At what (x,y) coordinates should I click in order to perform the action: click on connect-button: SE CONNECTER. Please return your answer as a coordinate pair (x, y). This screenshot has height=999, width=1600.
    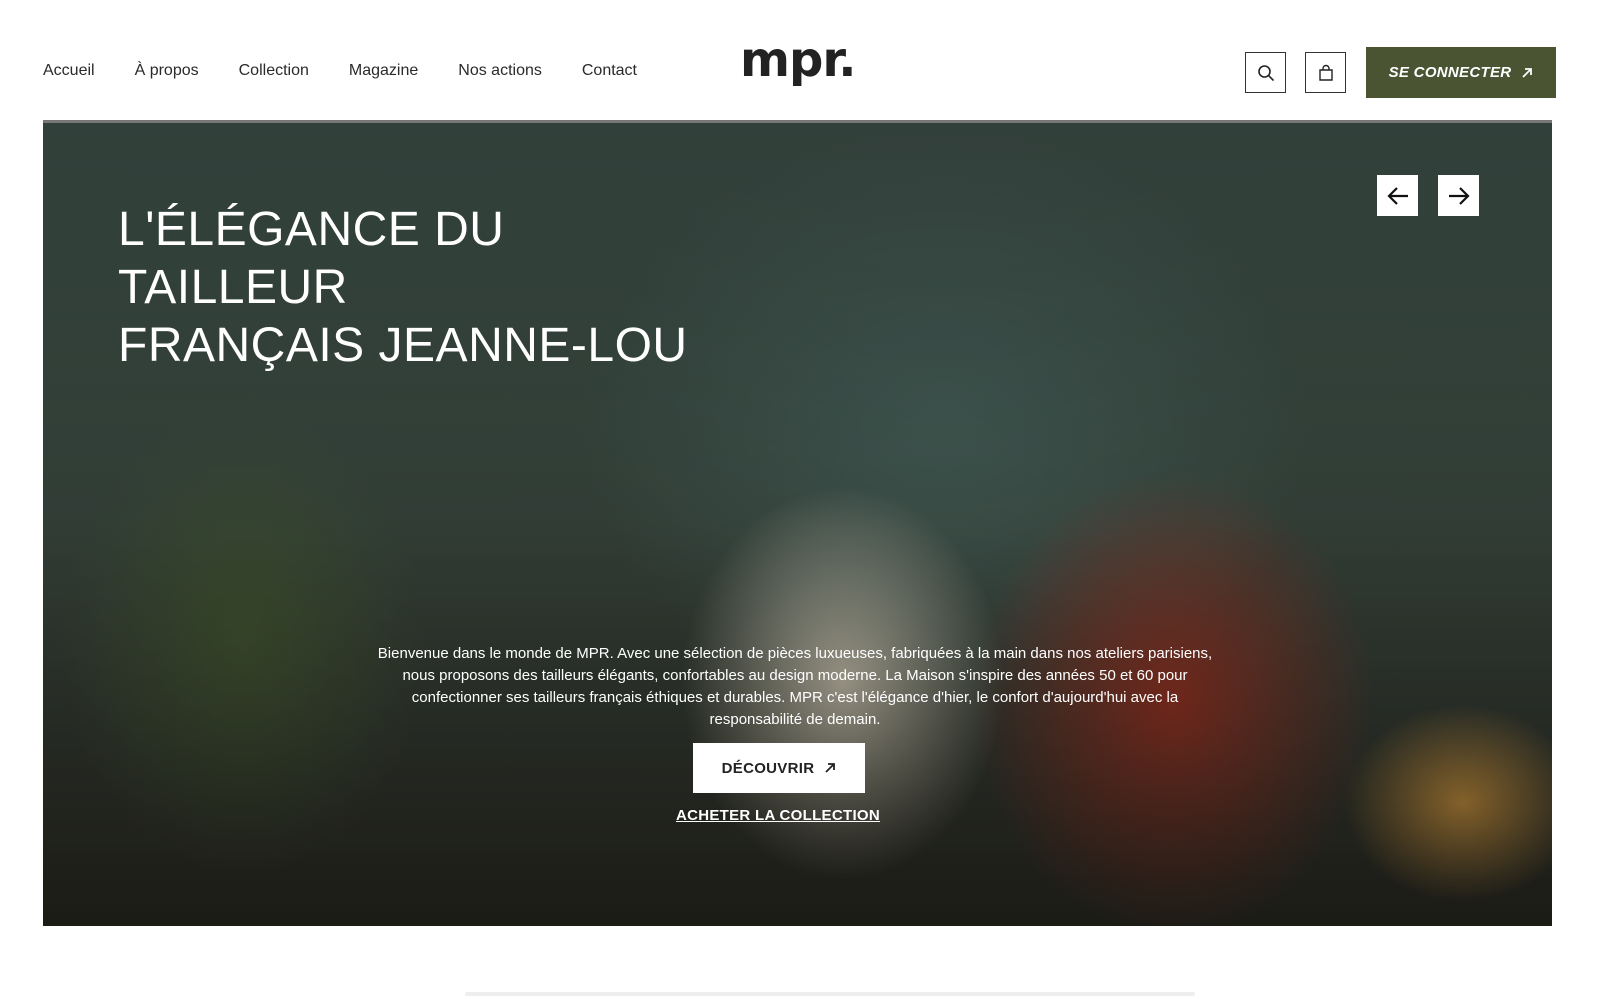
    Looking at the image, I should click on (1461, 72).